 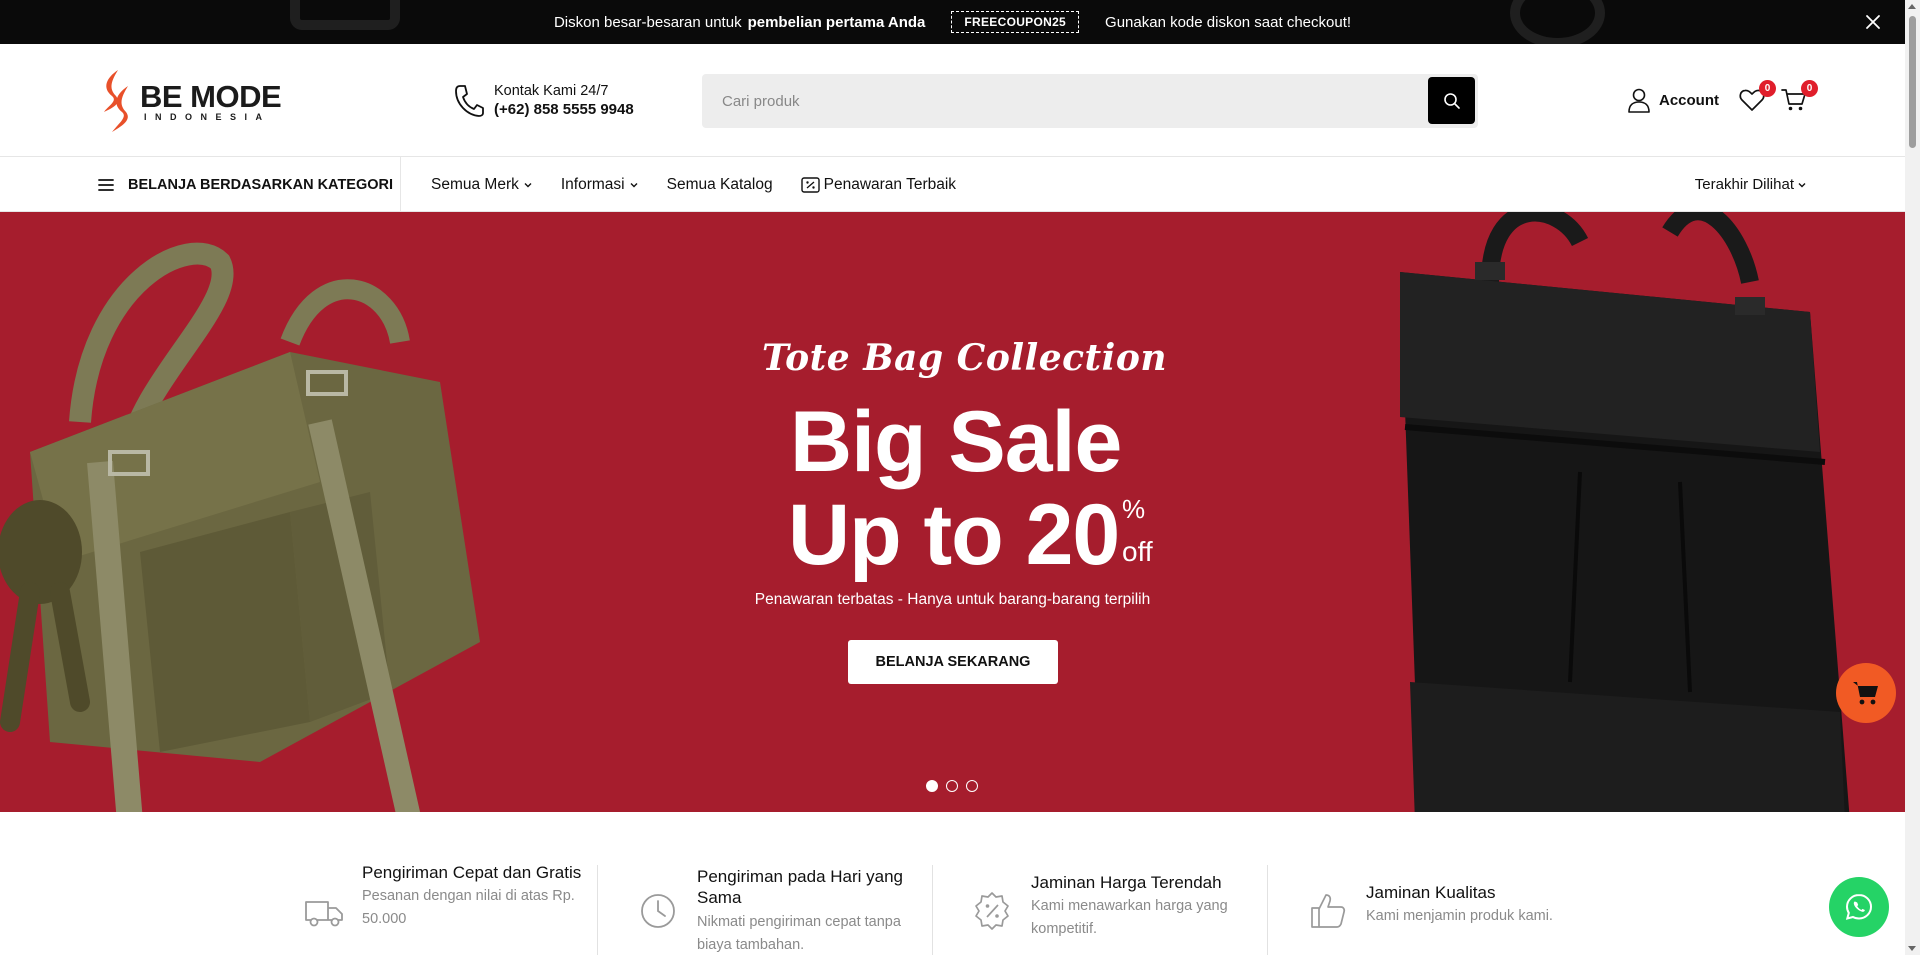 What do you see at coordinates (1912, 477) in the screenshot?
I see `page-scrollbar` at bounding box center [1912, 477].